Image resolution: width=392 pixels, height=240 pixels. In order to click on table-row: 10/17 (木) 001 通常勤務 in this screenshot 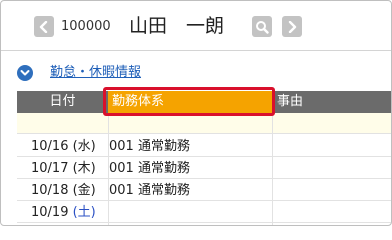, I will do `click(204, 169)`.